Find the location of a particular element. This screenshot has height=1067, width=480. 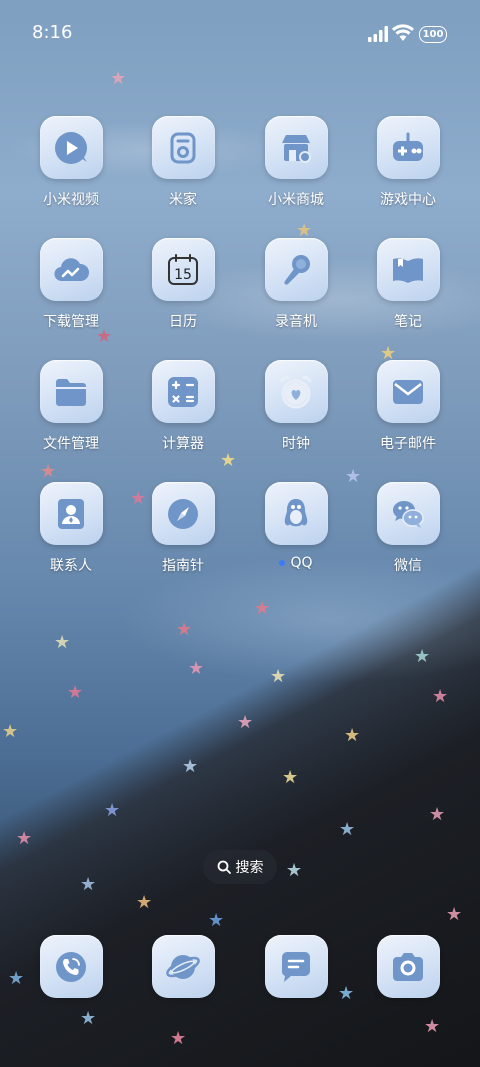

app-label: 小米视频 is located at coordinates (71, 200).